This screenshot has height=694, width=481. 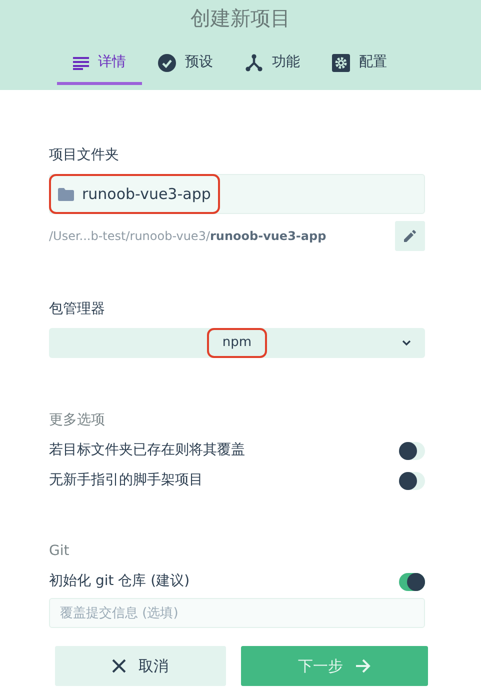 What do you see at coordinates (237, 194) in the screenshot?
I see `folder-field: runoob-vue3-app` at bounding box center [237, 194].